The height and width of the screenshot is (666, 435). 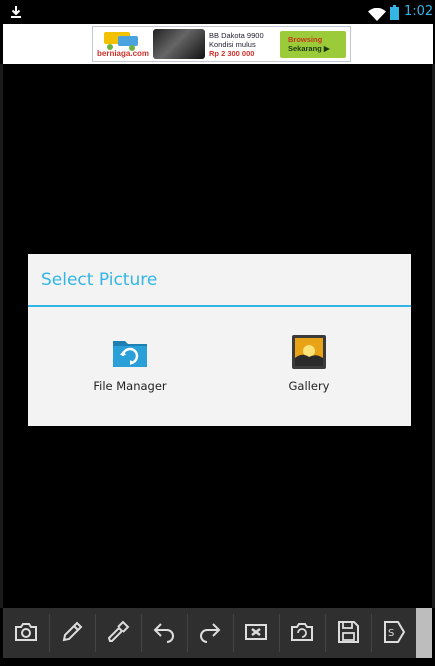 I want to click on wifi-icon, so click(x=377, y=15).